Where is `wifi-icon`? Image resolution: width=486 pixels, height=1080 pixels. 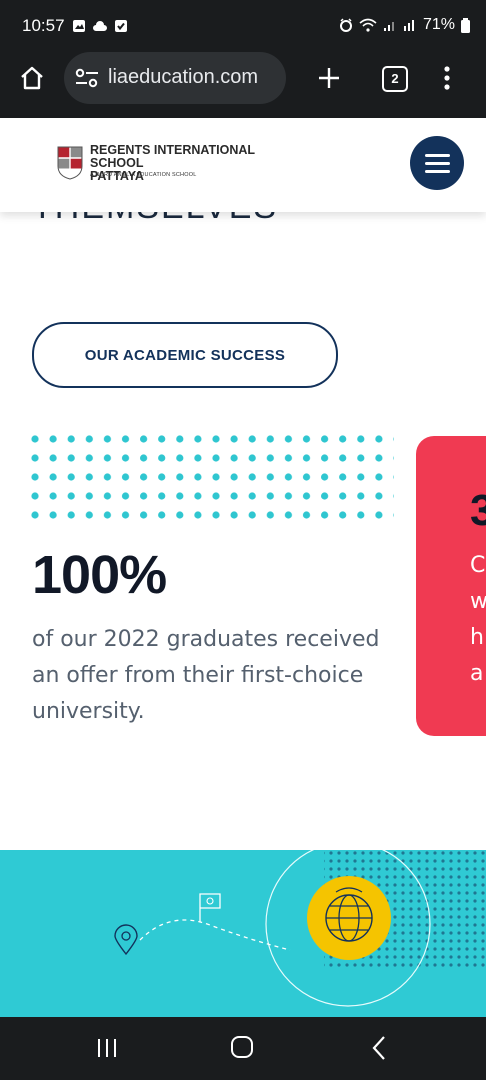
wifi-icon is located at coordinates (368, 25).